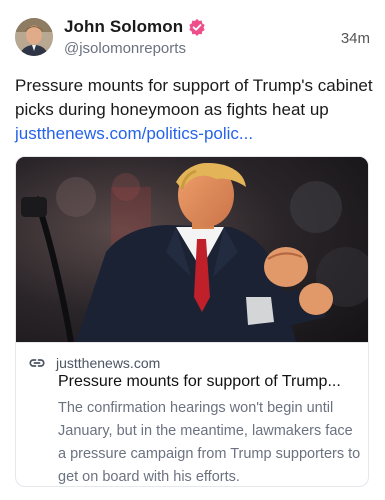 This screenshot has height=500, width=385. What do you see at coordinates (355, 38) in the screenshot?
I see `post-timestamp: 34m` at bounding box center [355, 38].